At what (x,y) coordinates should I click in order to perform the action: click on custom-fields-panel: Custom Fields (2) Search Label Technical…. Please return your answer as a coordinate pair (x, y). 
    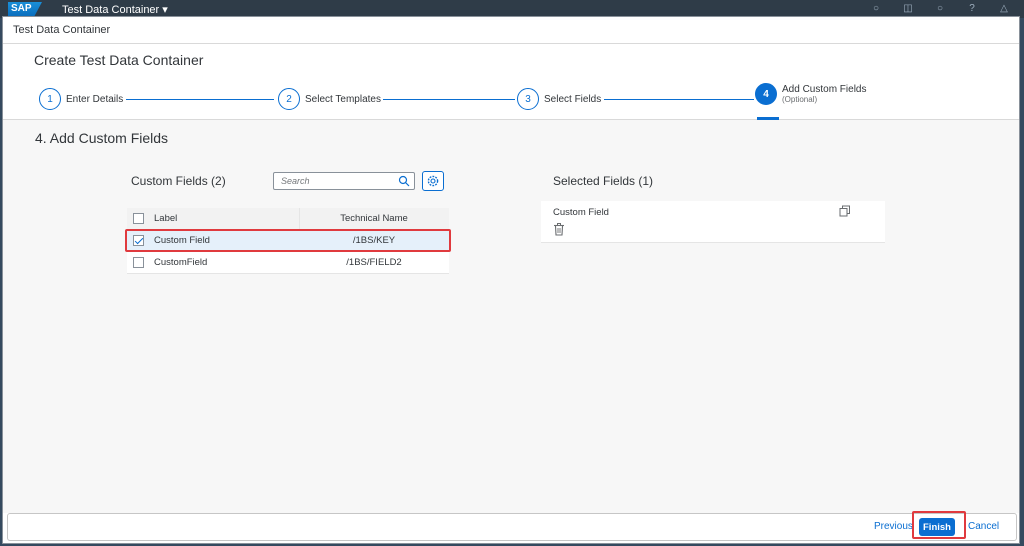
    Looking at the image, I should click on (288, 221).